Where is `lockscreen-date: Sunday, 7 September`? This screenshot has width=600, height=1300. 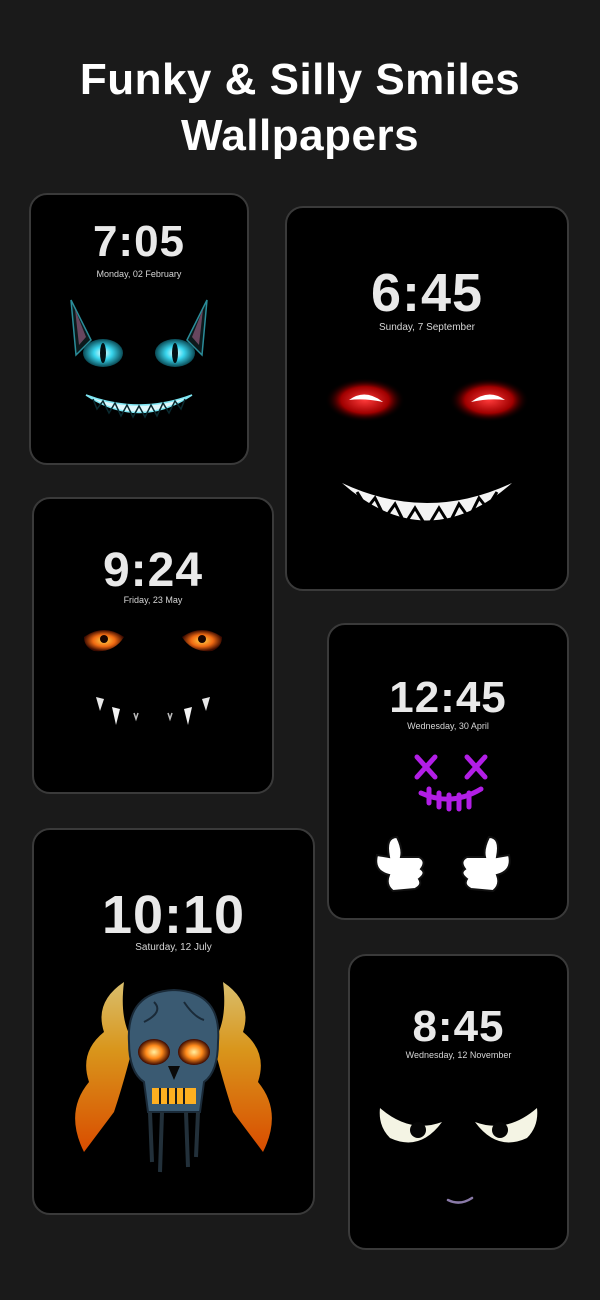
lockscreen-date: Sunday, 7 September is located at coordinates (427, 327).